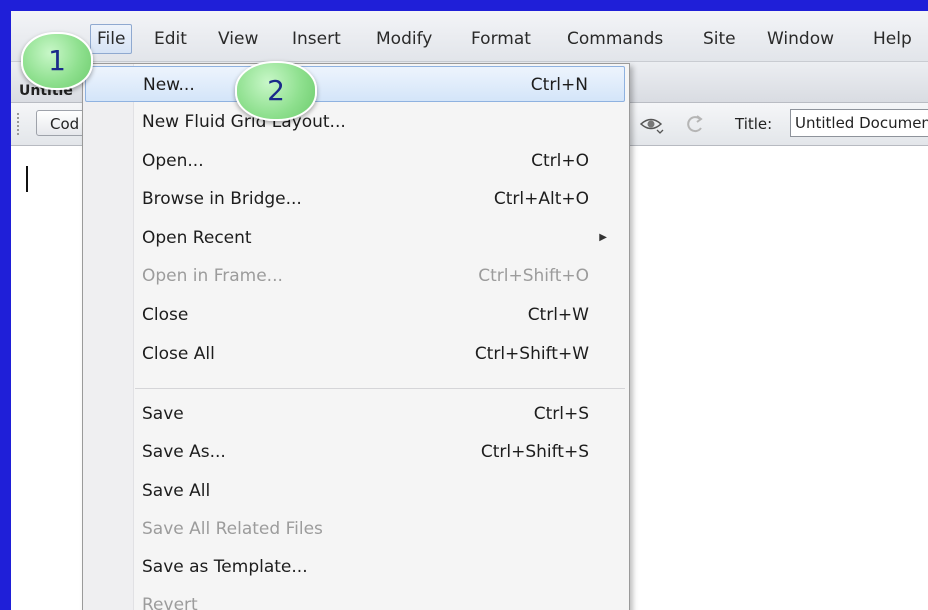 The height and width of the screenshot is (610, 928). I want to click on menu-edit: Edit, so click(170, 39).